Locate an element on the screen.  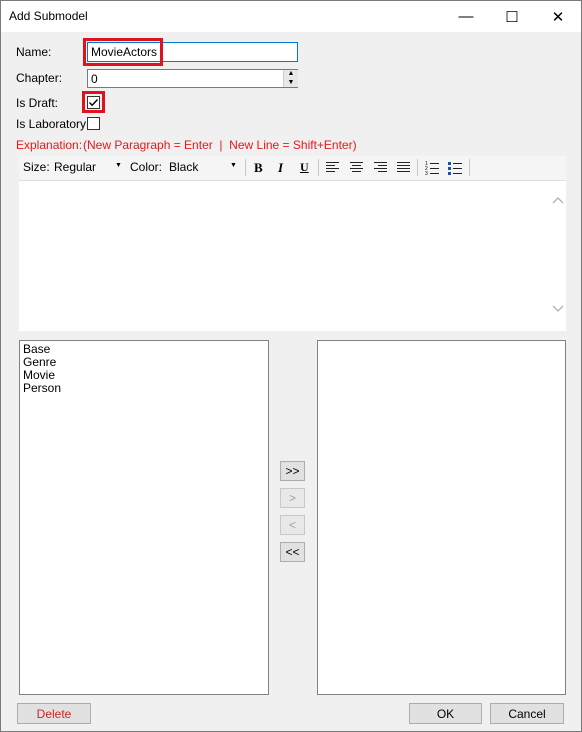
size-dropdown: Regular ▼ is located at coordinates (88, 167).